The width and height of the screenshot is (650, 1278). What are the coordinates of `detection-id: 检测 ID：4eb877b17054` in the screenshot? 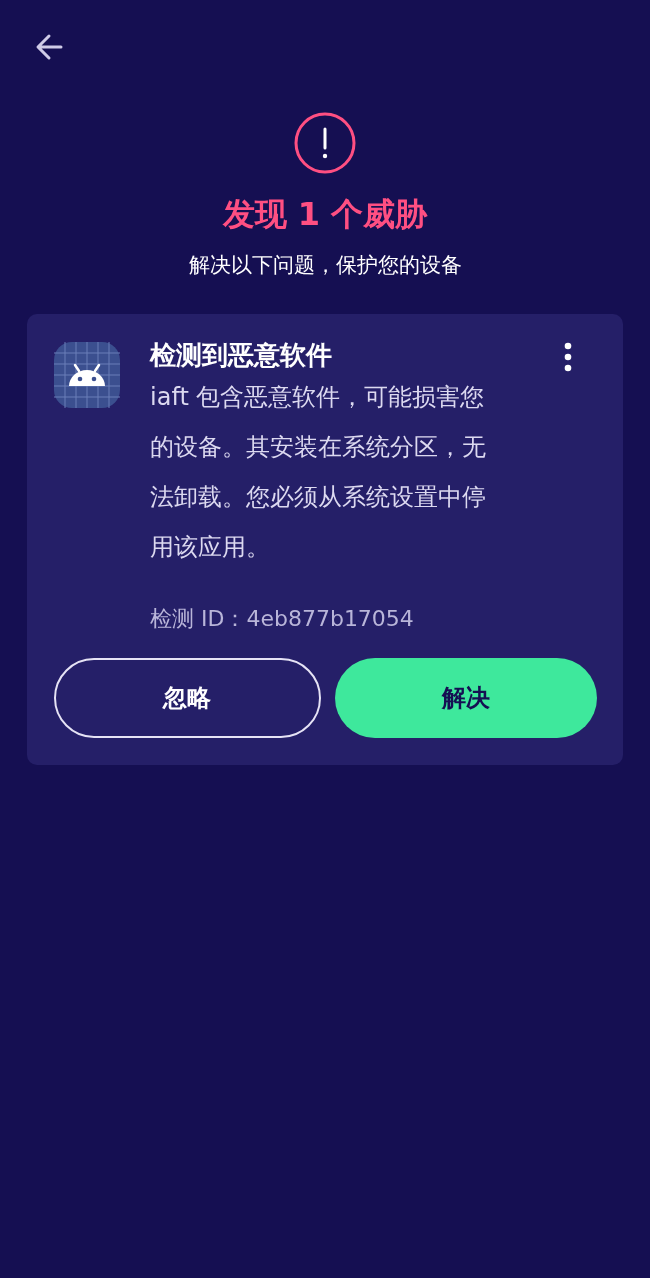 It's located at (282, 619).